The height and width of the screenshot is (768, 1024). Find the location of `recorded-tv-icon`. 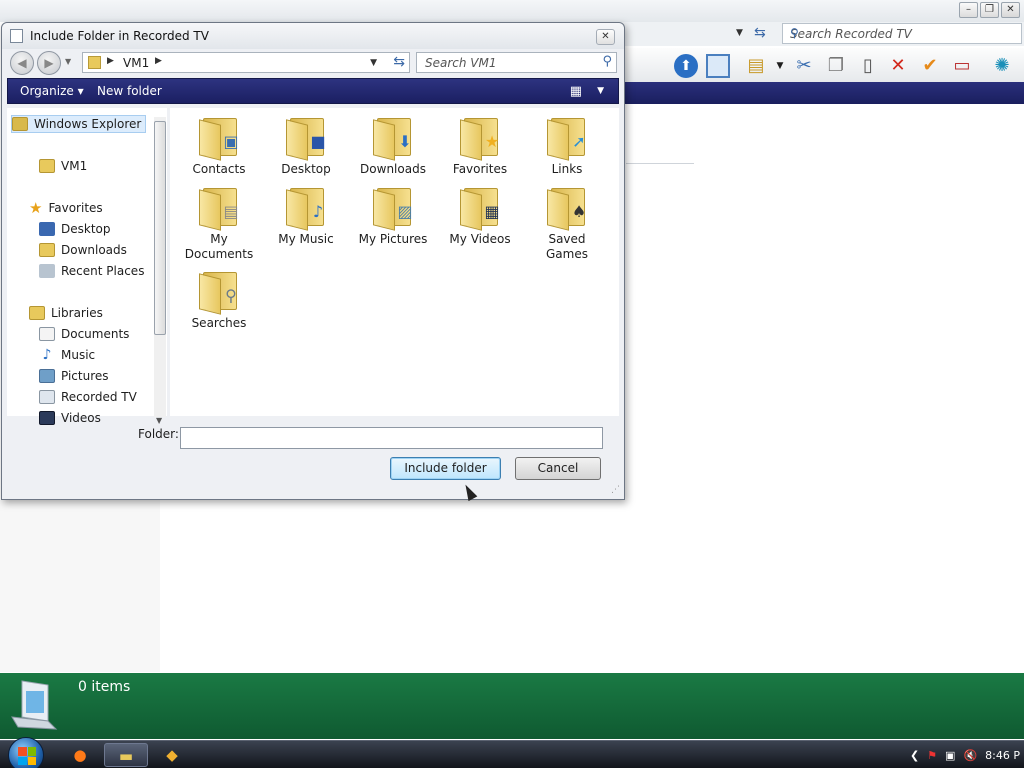

recorded-tv-icon is located at coordinates (34, 705).